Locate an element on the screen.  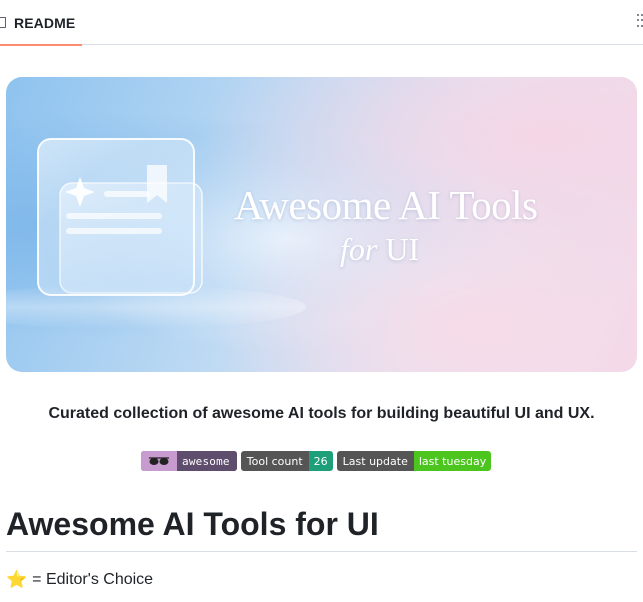
tool-count-value: 26 is located at coordinates (320, 461).